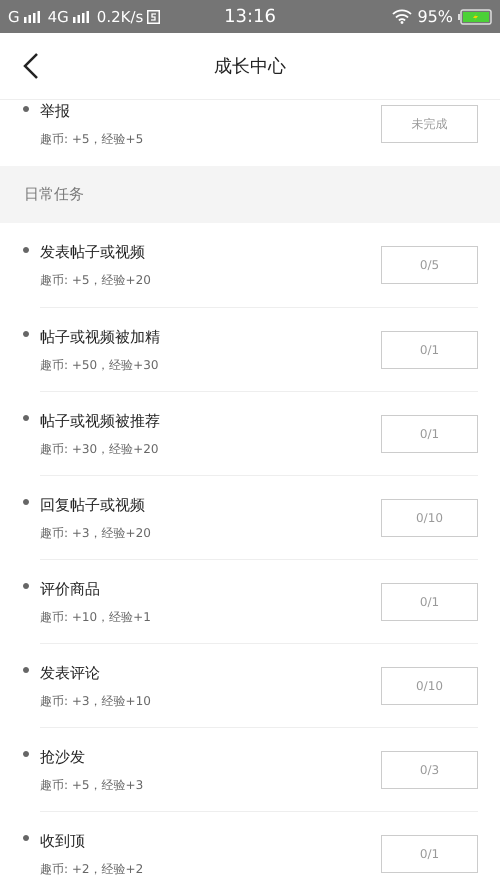 This screenshot has width=500, height=889. Describe the element at coordinates (96, 280) in the screenshot. I see `task-reward: 趣币: +5，经验+20` at that location.